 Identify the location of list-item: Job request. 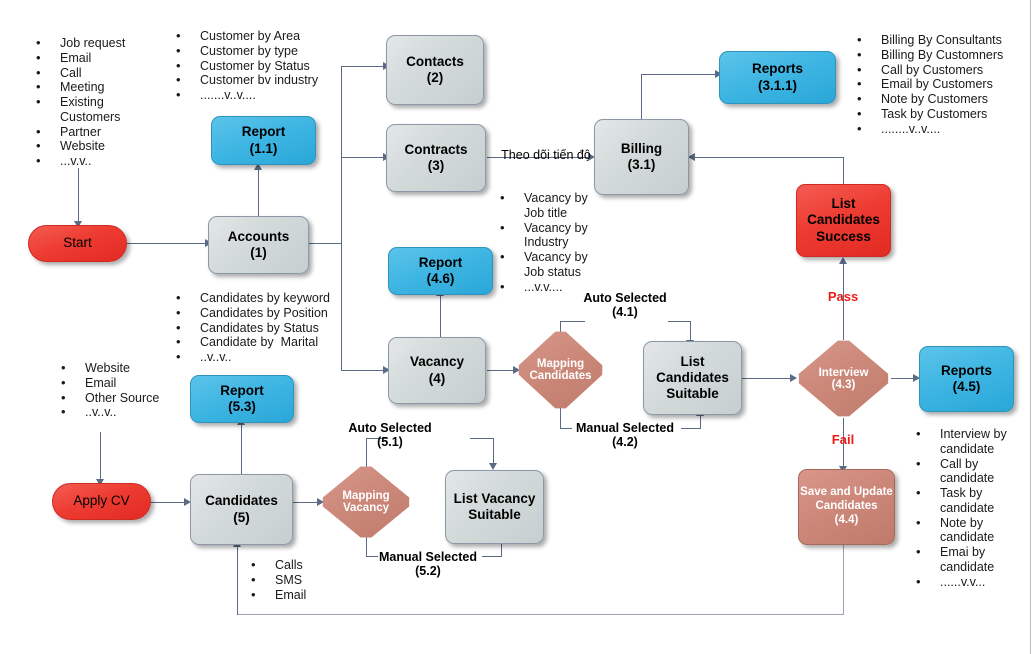
(77, 43).